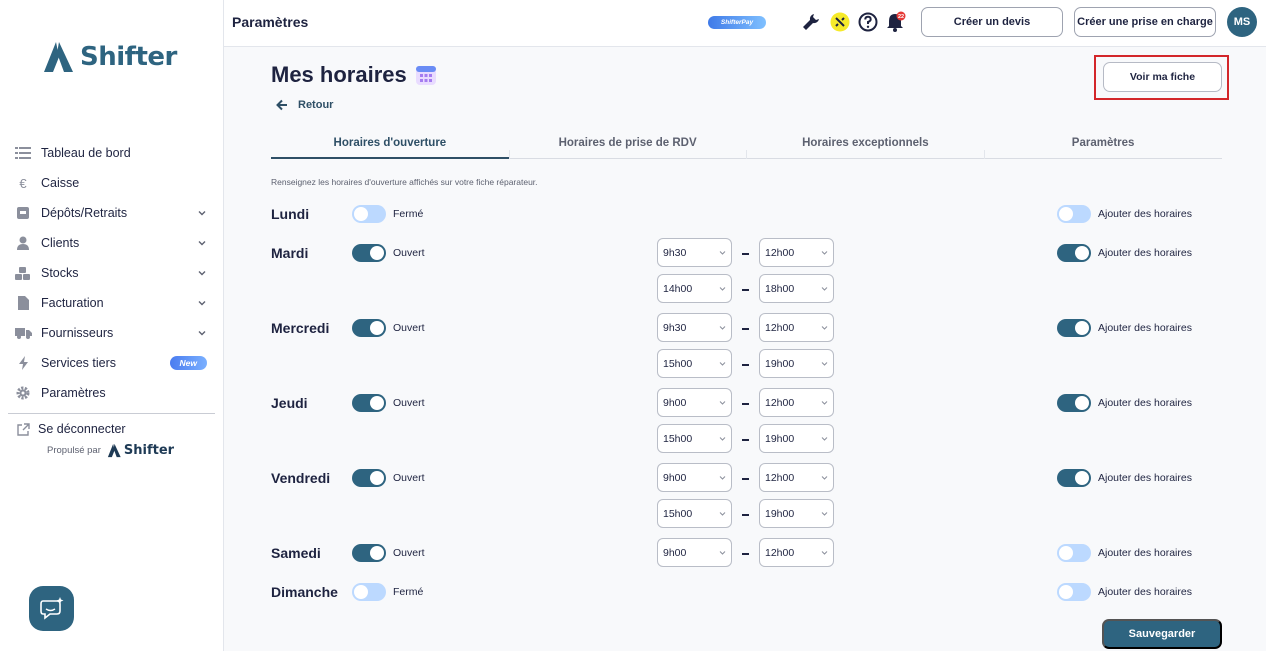  Describe the element at coordinates (369, 328) in the screenshot. I see `open-toggle-mercredi` at that location.